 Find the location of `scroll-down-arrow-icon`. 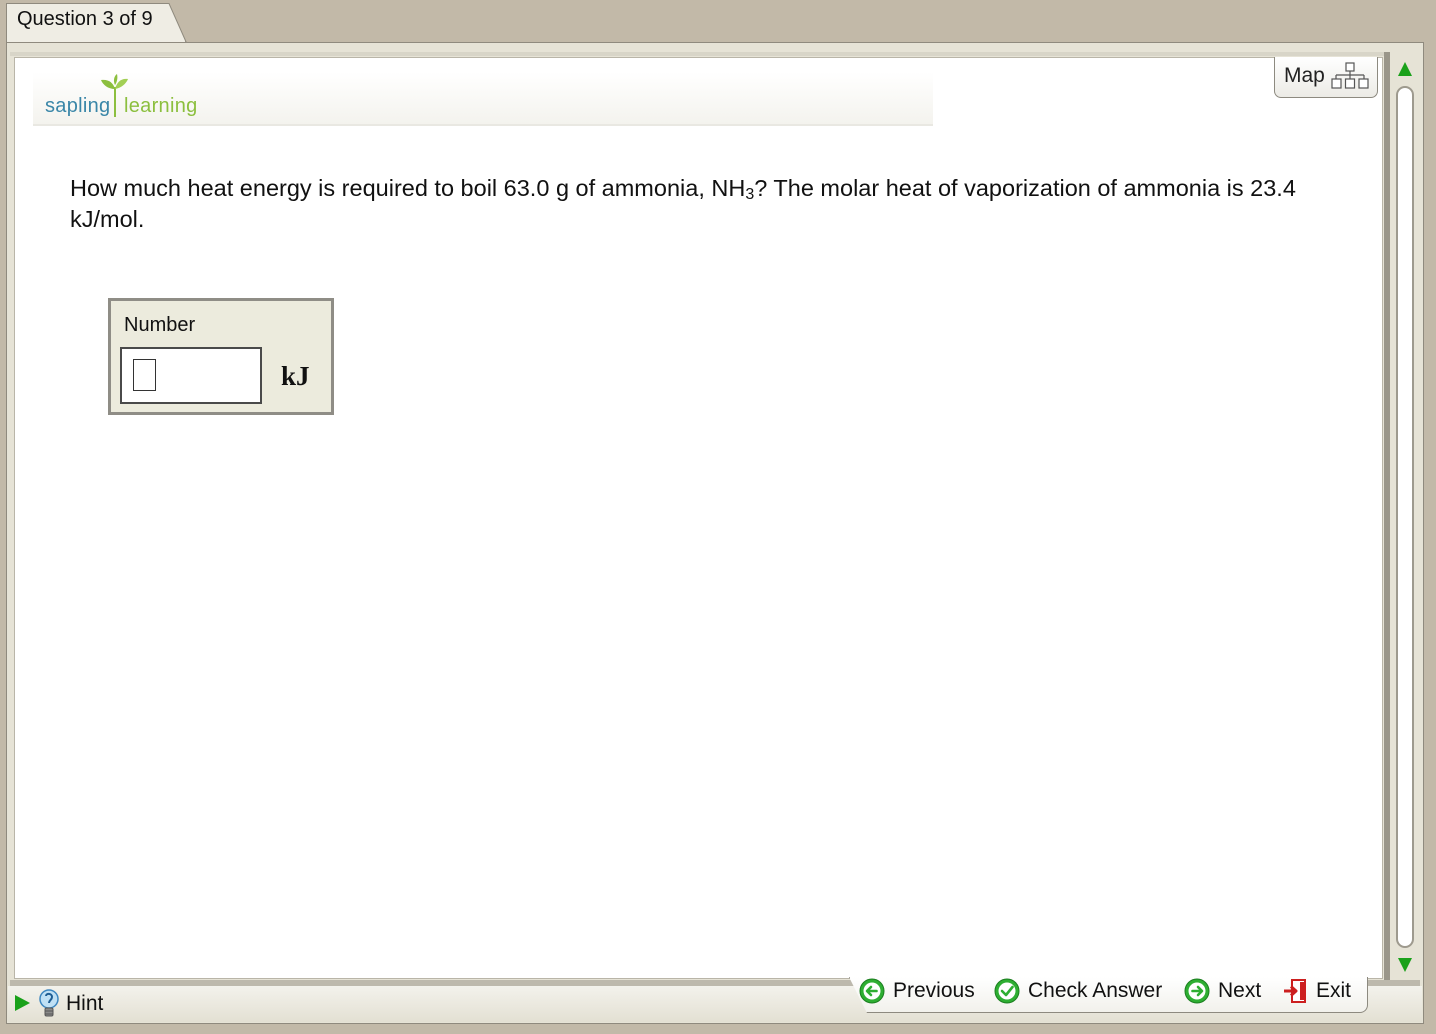

scroll-down-arrow-icon is located at coordinates (1405, 965).